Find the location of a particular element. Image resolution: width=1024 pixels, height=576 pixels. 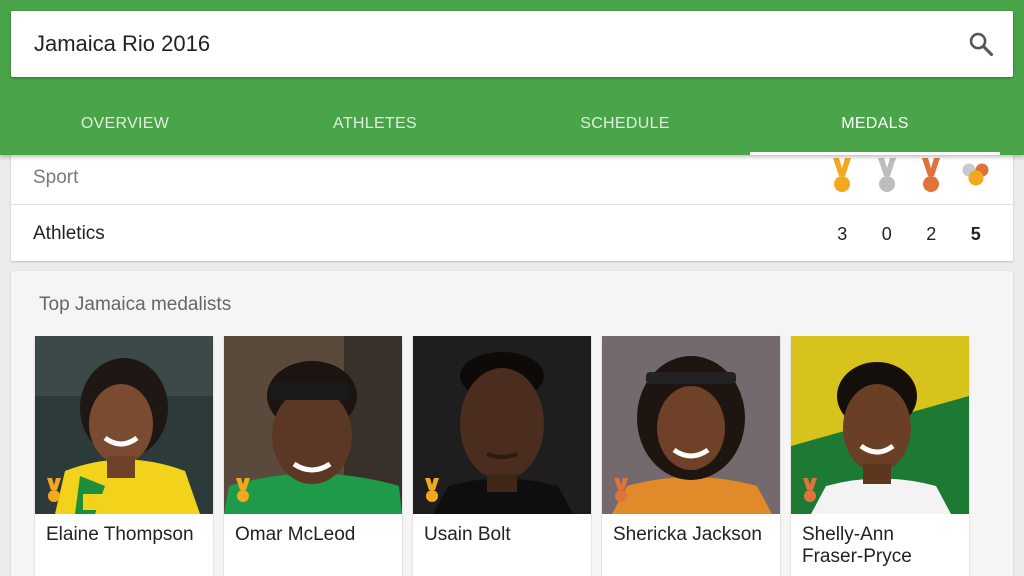

athlete-card: Shericka Jackson is located at coordinates (691, 456).